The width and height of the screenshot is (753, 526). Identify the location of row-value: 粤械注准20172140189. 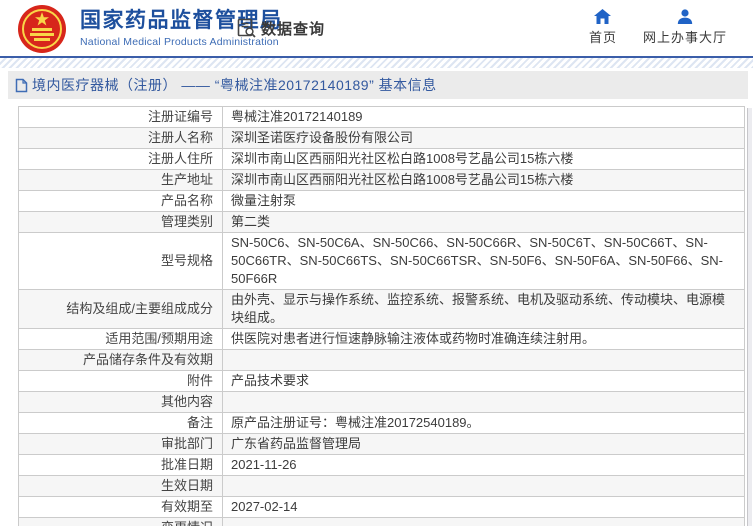
(483, 117).